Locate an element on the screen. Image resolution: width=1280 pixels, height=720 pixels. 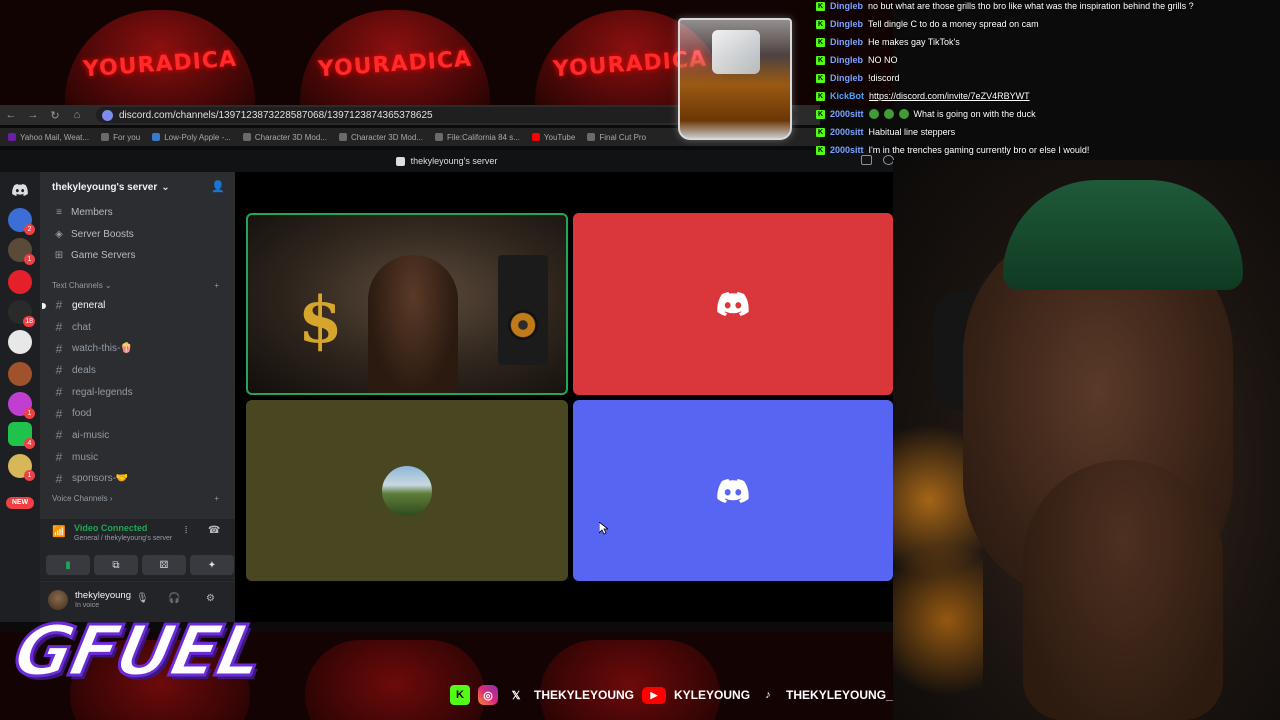
gear-icon: ⚙ is located at coordinates (210, 598).